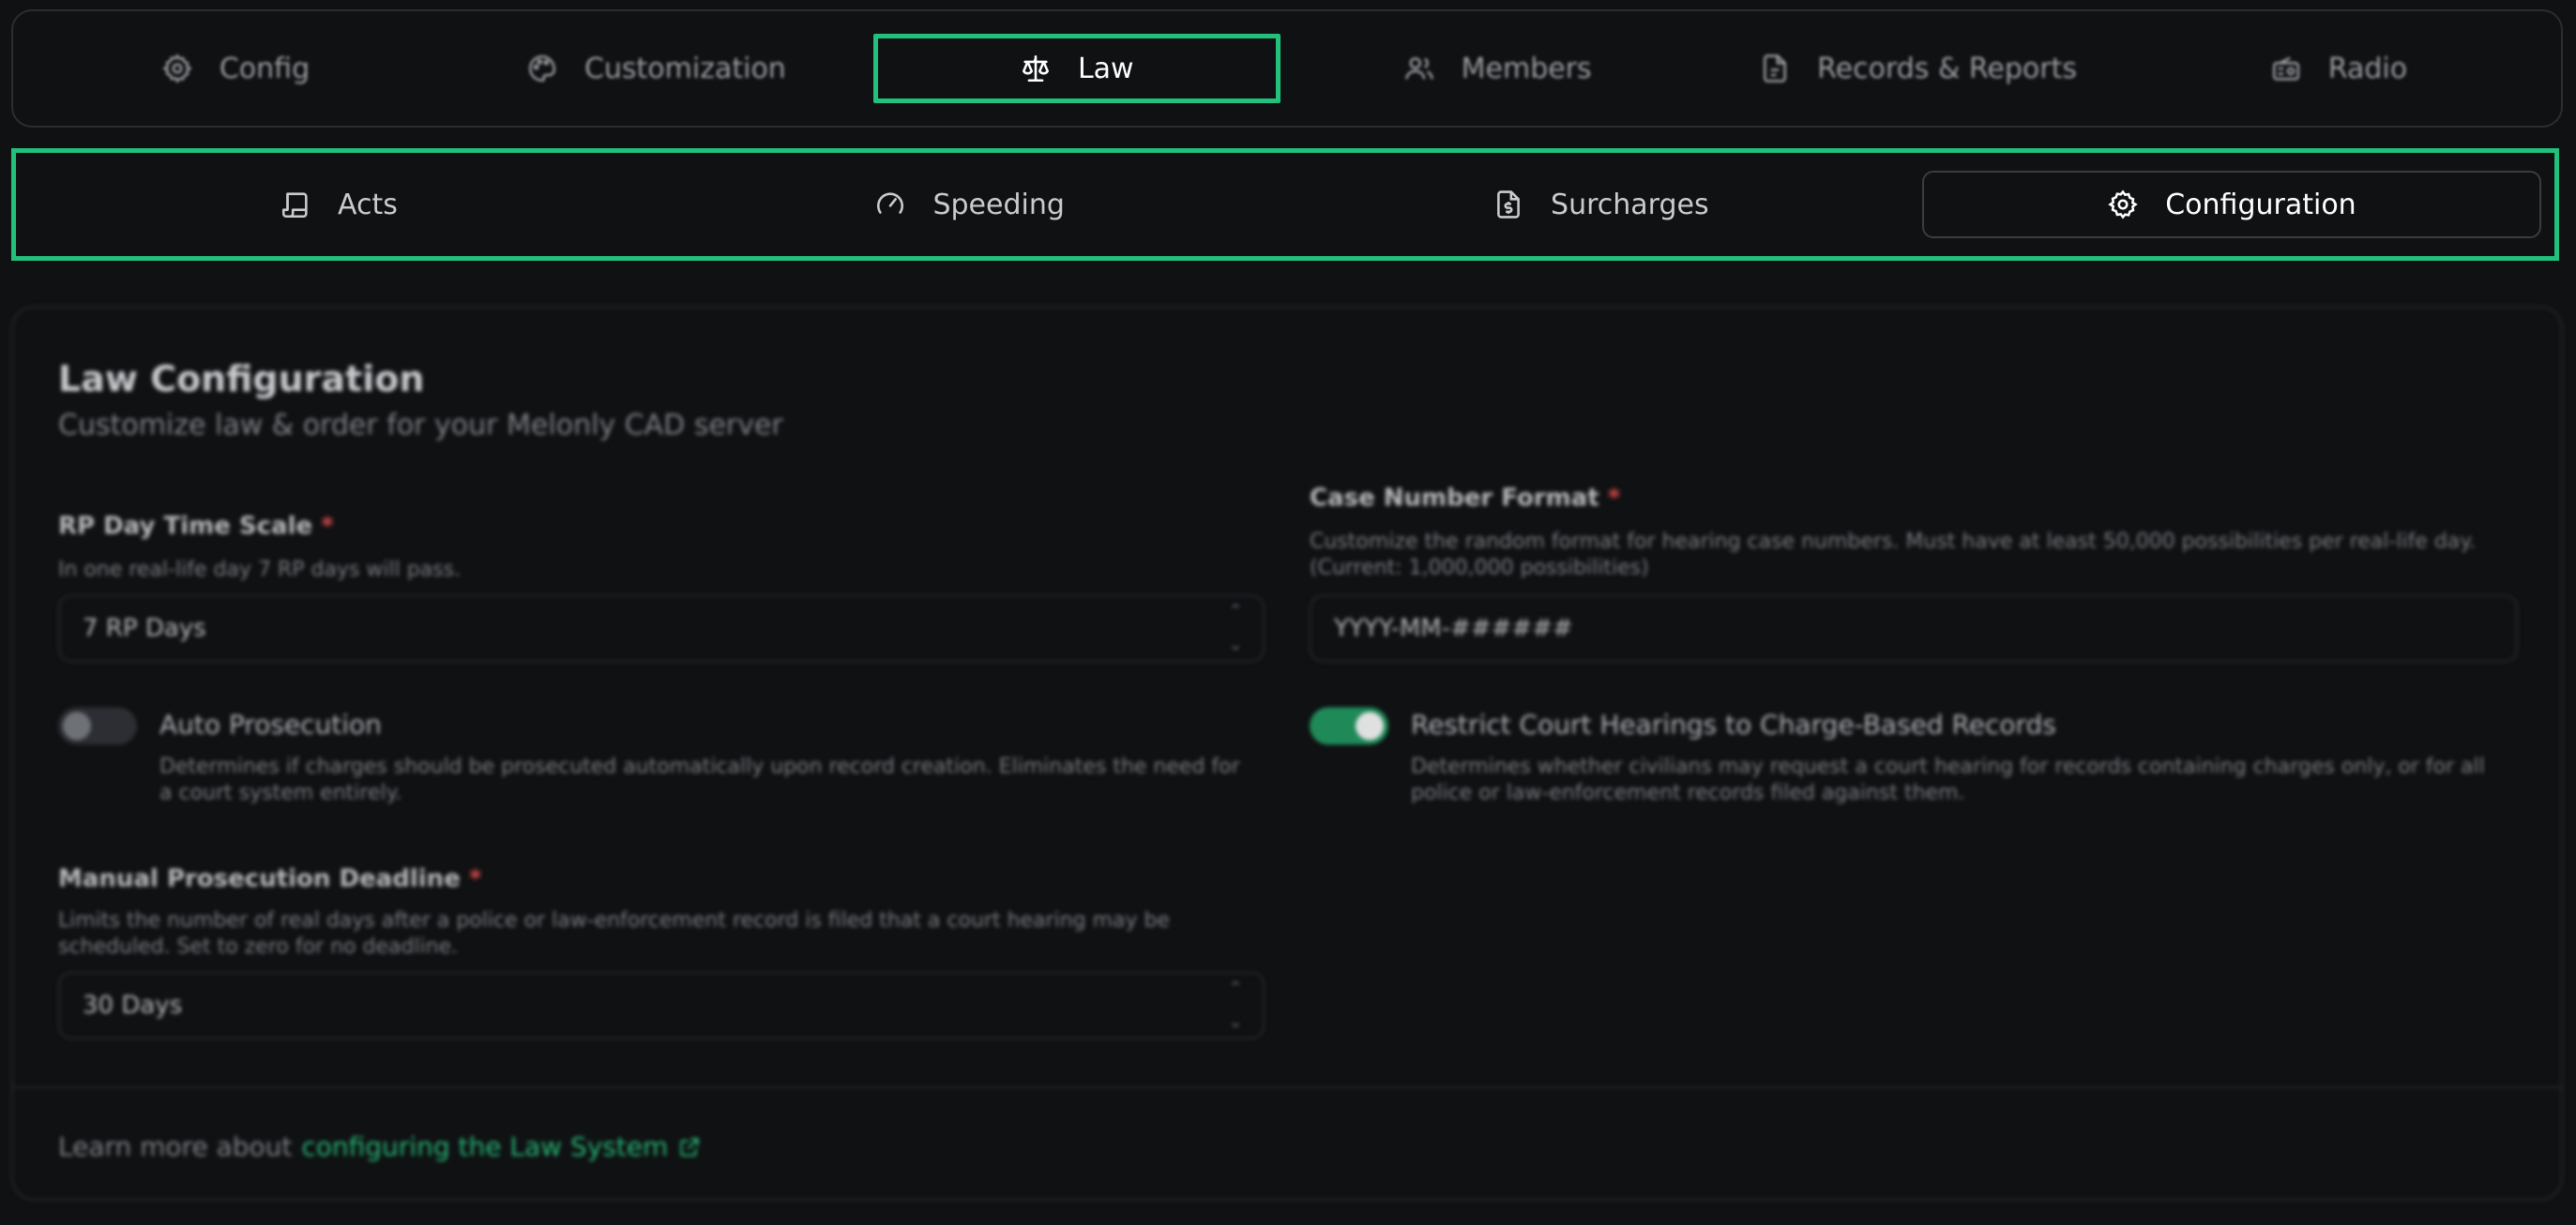 Image resolution: width=2576 pixels, height=1225 pixels. Describe the element at coordinates (270, 724) in the screenshot. I see `auto-prosecution-label: Auto Prosecution` at that location.